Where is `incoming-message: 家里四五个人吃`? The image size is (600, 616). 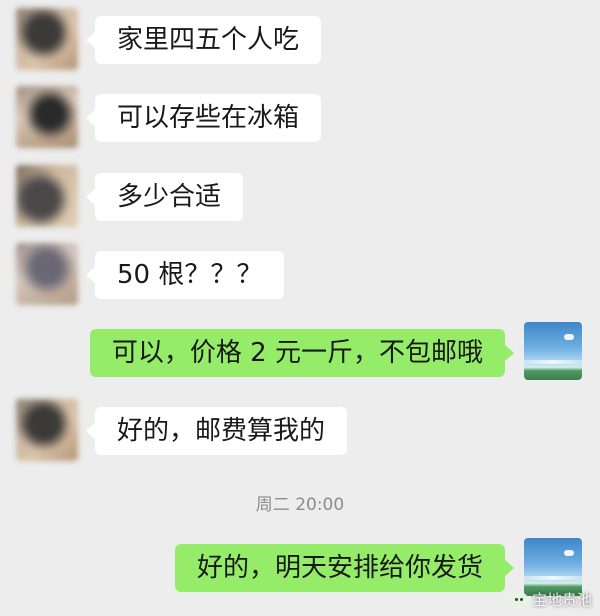 incoming-message: 家里四五个人吃 is located at coordinates (203, 40).